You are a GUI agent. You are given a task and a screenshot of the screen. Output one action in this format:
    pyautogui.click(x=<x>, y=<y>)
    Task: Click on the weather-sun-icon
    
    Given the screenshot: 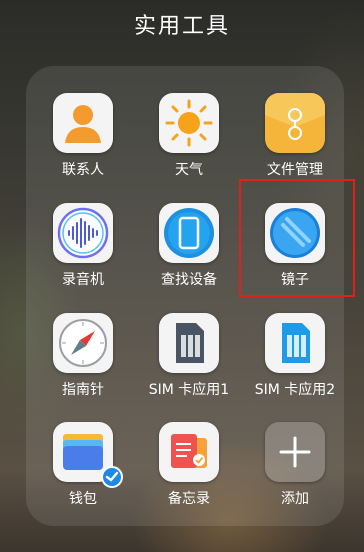 What is the action you would take?
    pyautogui.click(x=189, y=123)
    